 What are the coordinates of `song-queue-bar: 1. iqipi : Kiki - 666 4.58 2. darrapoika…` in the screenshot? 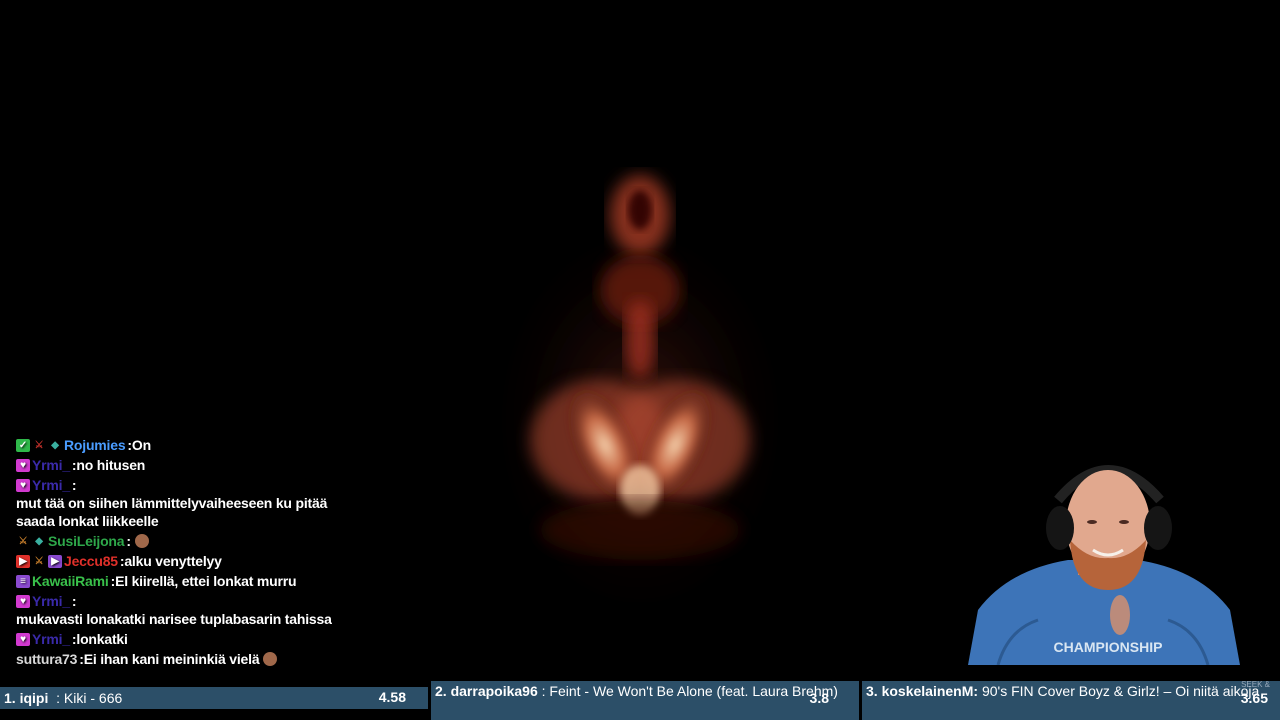 It's located at (640, 700).